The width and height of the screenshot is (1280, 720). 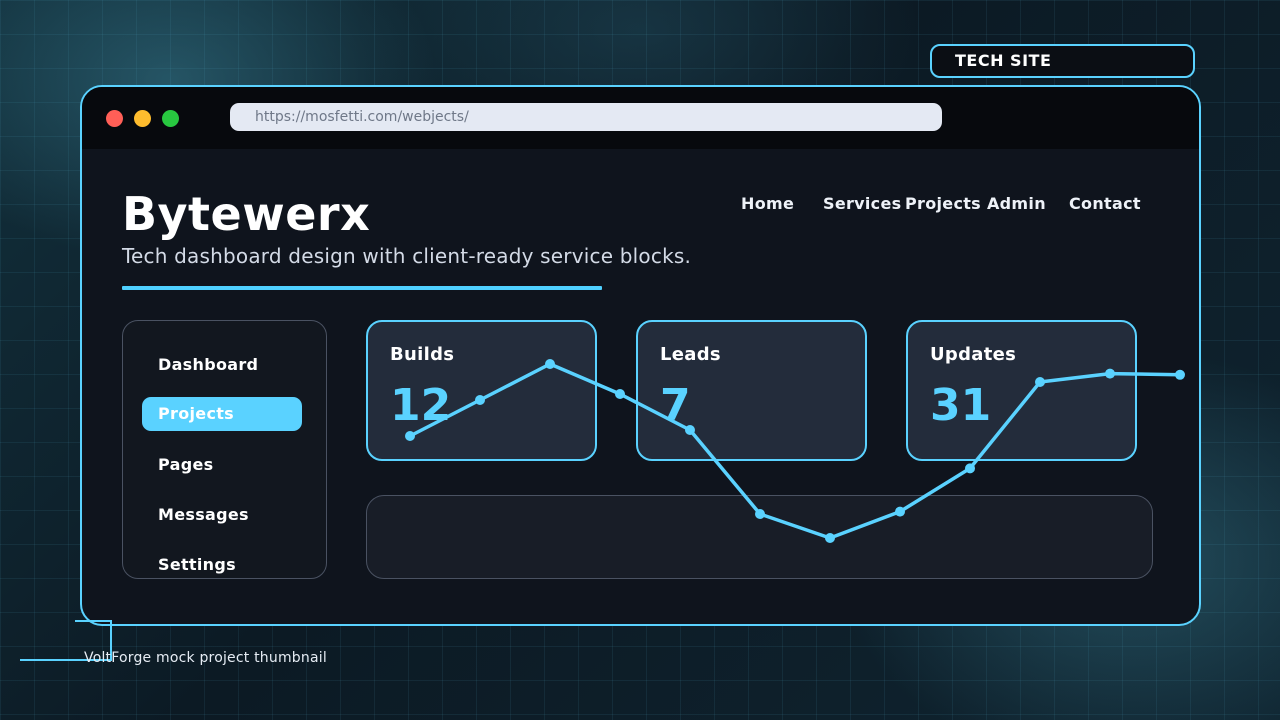 I want to click on trend-line, so click(x=795, y=451).